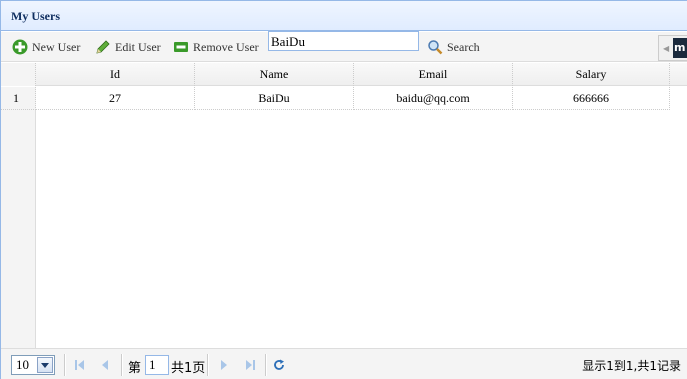 This screenshot has height=379, width=687. What do you see at coordinates (80, 365) in the screenshot?
I see `first-page-icon` at bounding box center [80, 365].